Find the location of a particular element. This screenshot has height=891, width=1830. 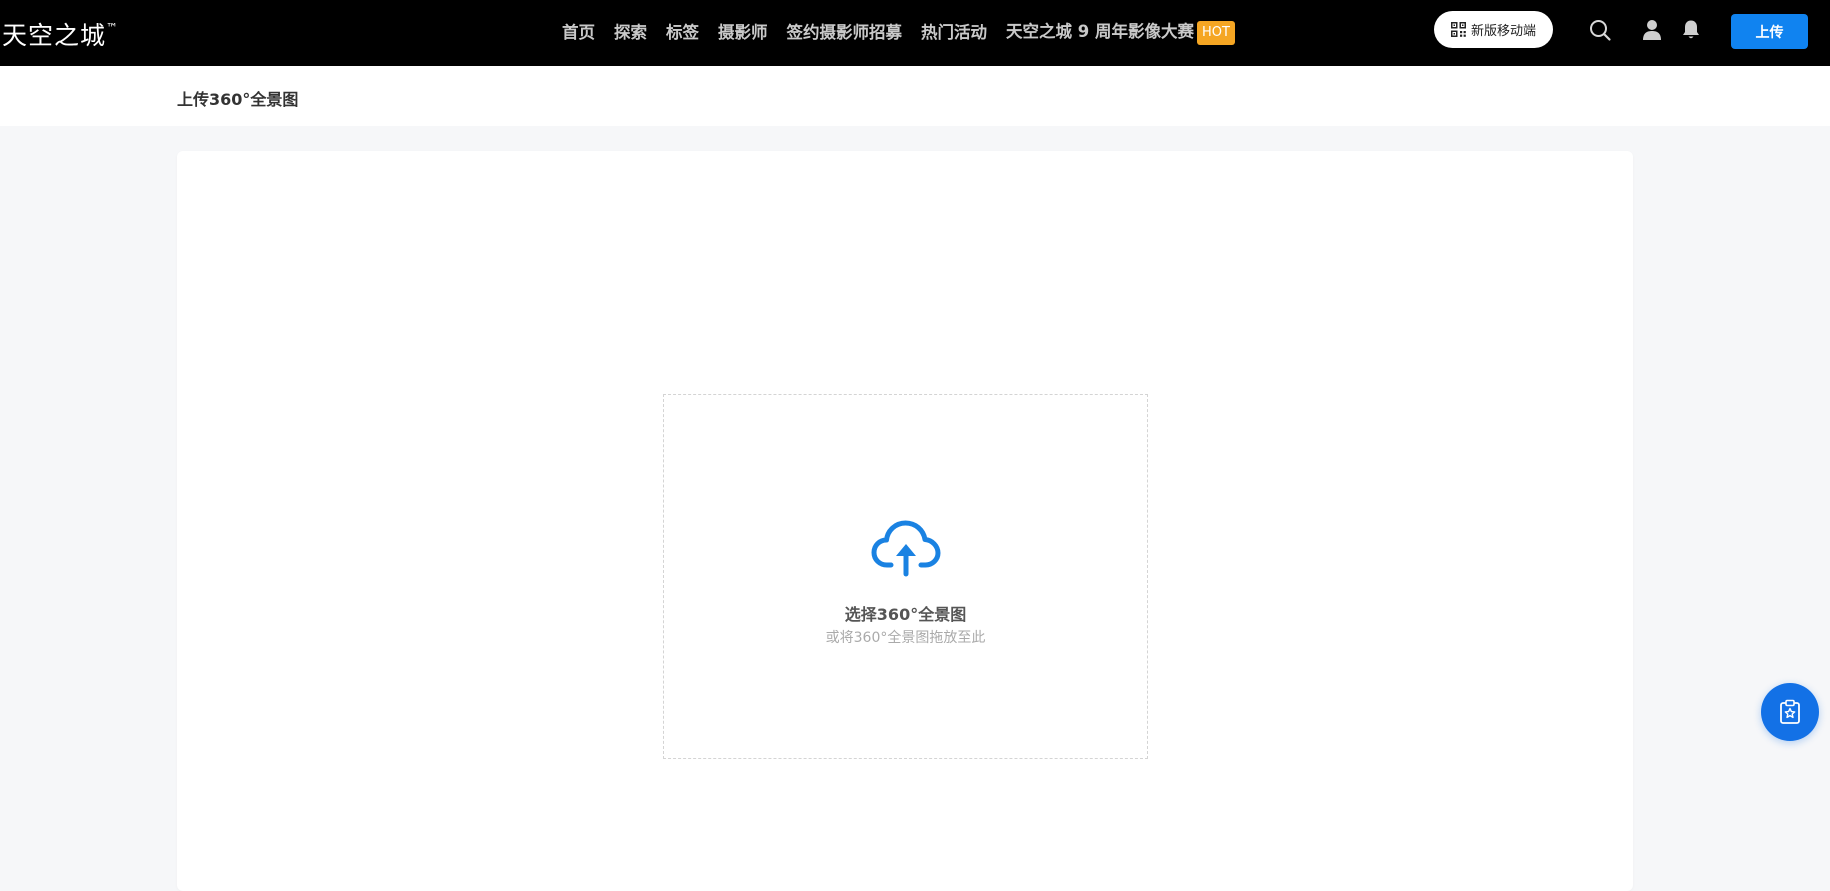

qrcode-icon is located at coordinates (1458, 29).